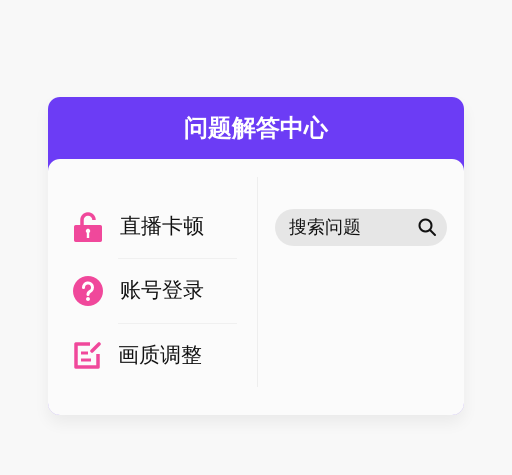 This screenshot has width=512, height=475. I want to click on edit-note-icon, so click(87, 355).